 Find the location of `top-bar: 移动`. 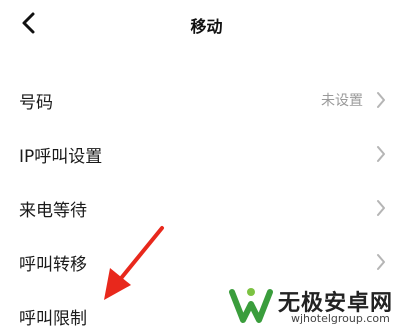

top-bar: 移动 is located at coordinates (206, 23).